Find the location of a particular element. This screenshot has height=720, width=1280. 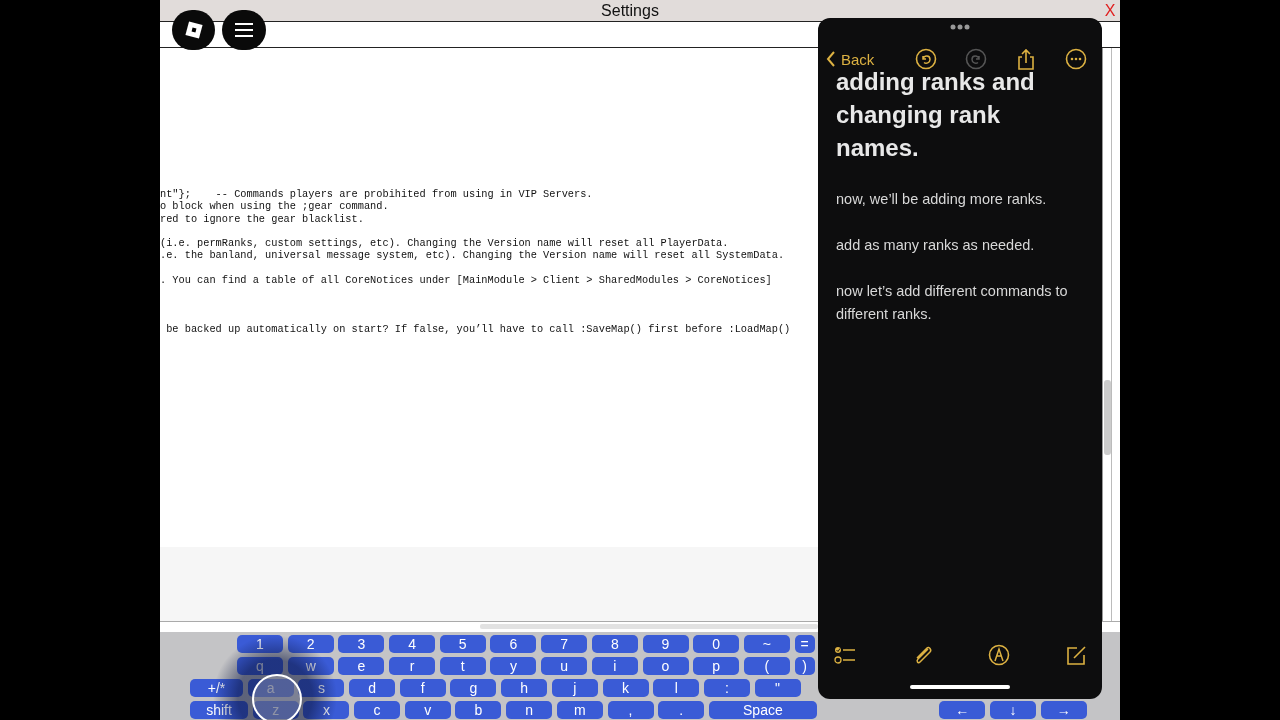

arrow-key: → is located at coordinates (1063, 710).